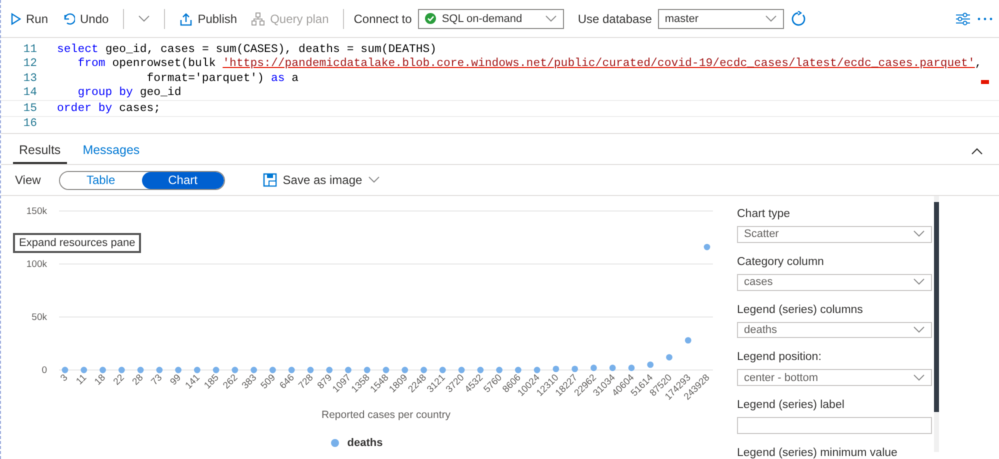 Image resolution: width=999 pixels, height=459 pixels. I want to click on code-line: order by cases;, so click(109, 108).